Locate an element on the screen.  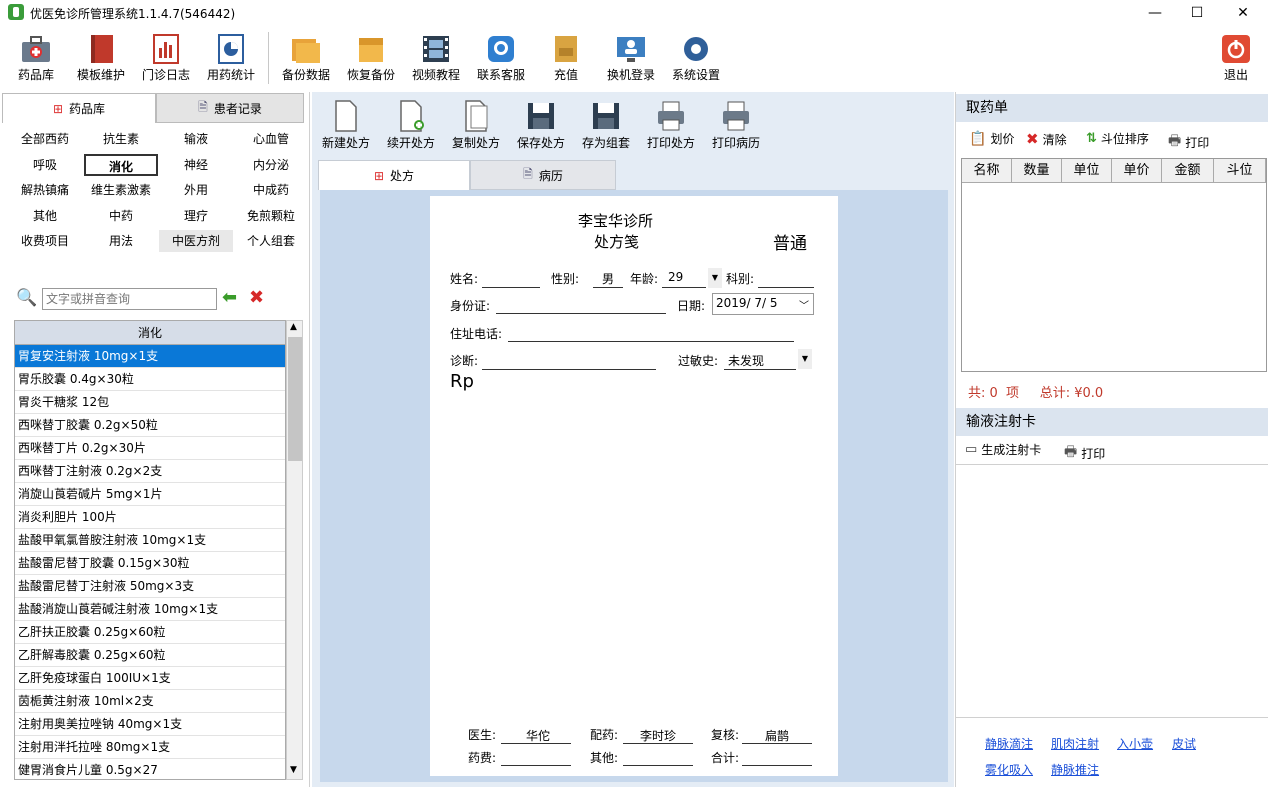
drug-list-item: 胃炎干糖浆 12包 is located at coordinates (150, 402).